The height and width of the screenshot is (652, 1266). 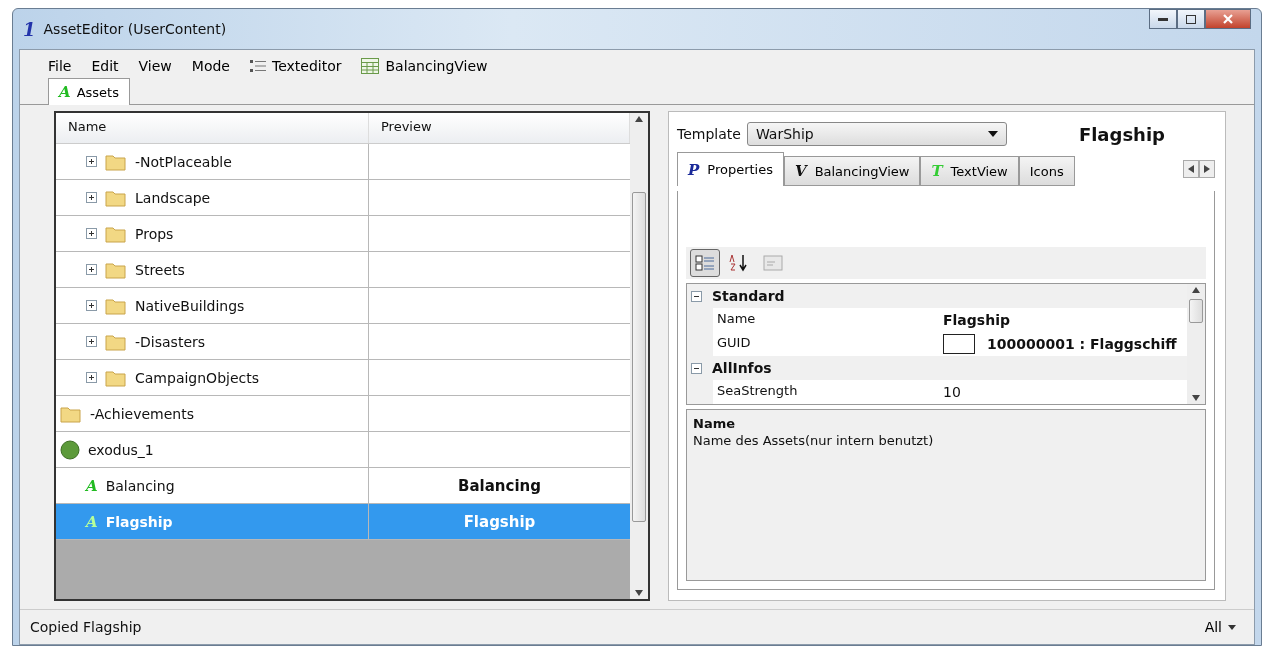 I want to click on tree-row: exodus_1, so click(x=343, y=450).